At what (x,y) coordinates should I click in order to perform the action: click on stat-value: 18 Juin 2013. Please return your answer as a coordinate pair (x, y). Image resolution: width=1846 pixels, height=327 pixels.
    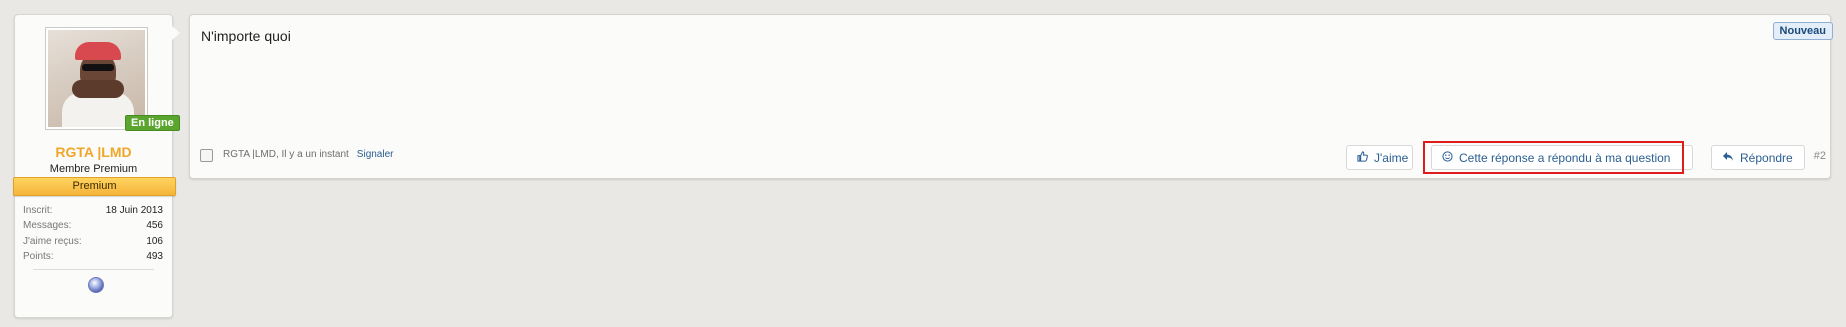
    Looking at the image, I should click on (134, 210).